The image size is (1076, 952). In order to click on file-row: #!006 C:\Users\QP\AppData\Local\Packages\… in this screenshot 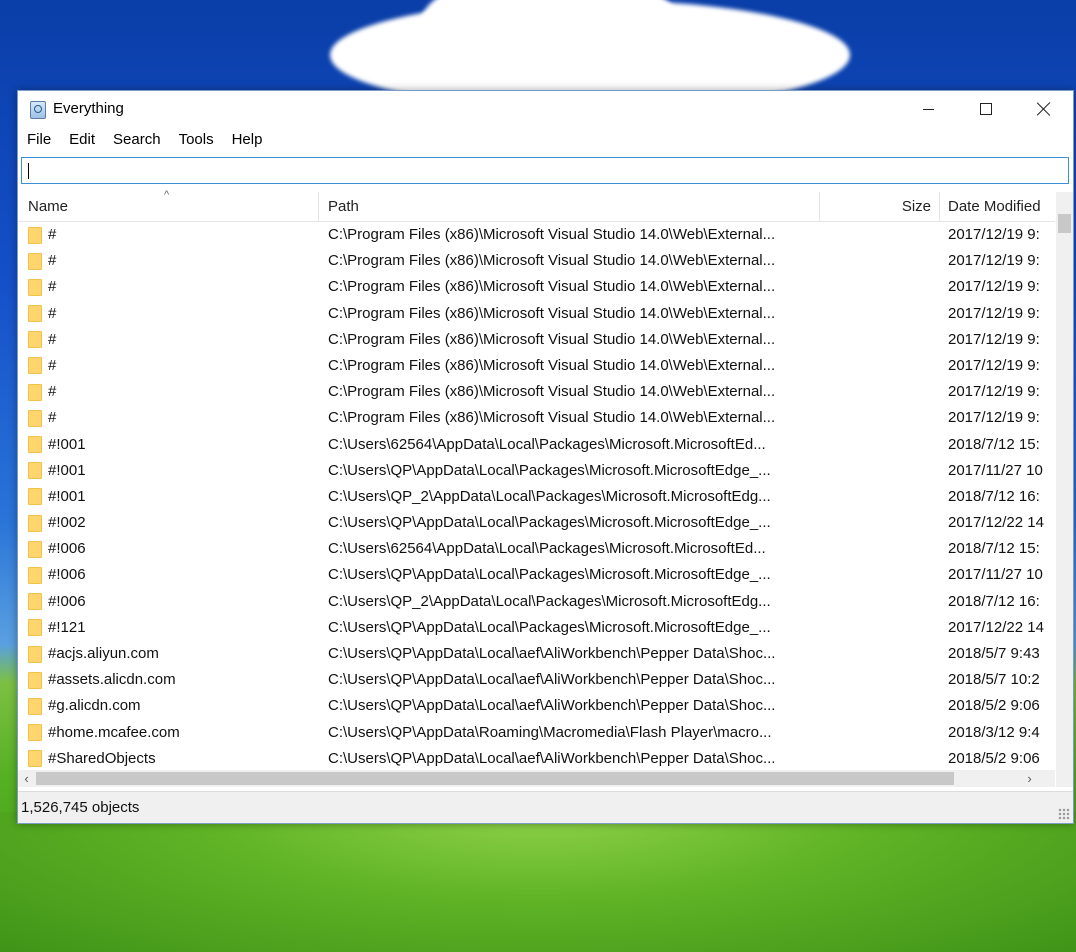, I will do `click(536, 575)`.